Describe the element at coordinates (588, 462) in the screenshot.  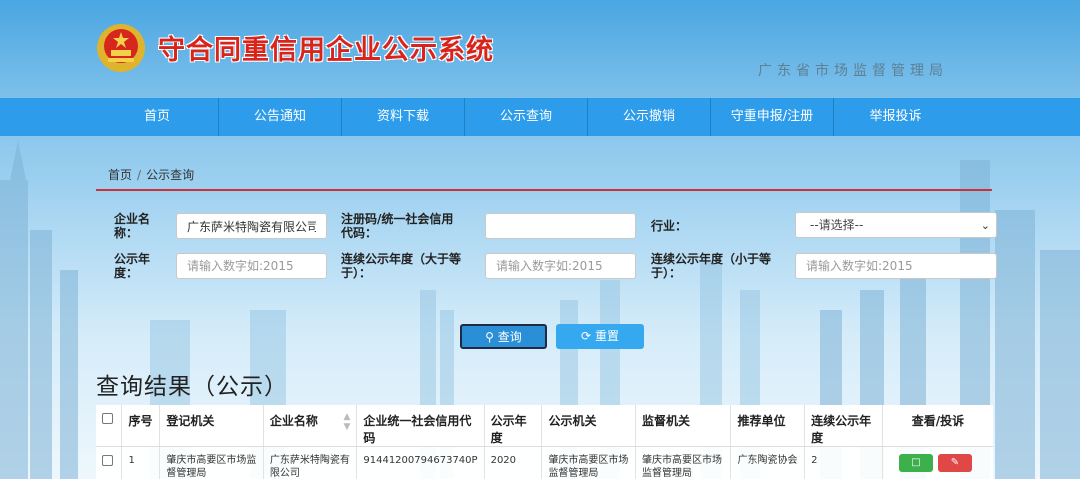
I see `cell-pub-org: 肇庆市高要区市场监督管理局` at that location.